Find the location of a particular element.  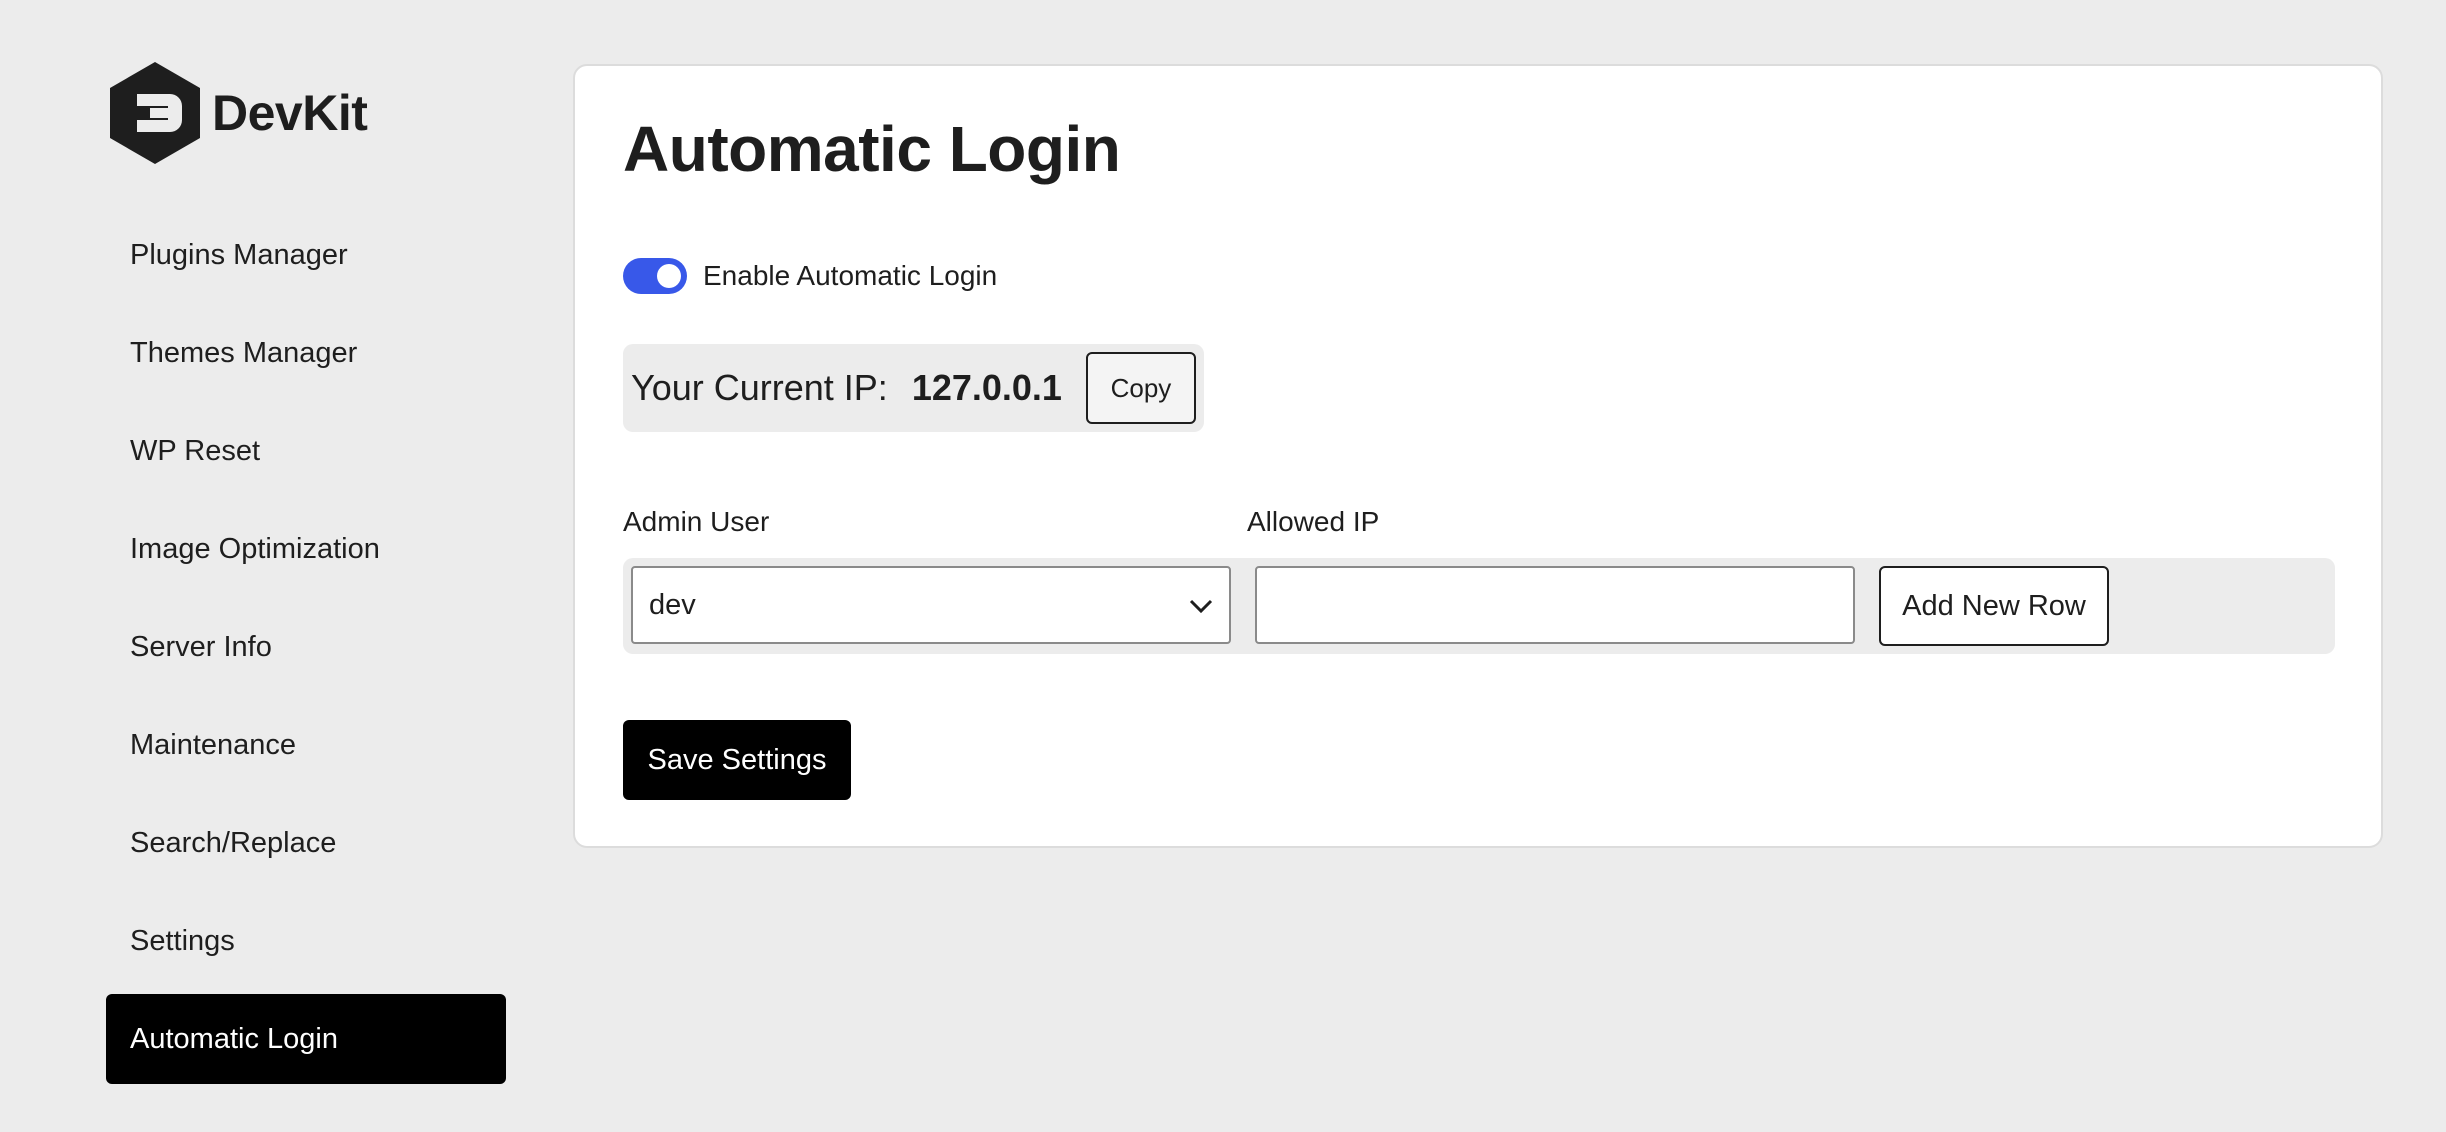

sidebar-item-settings: Settings is located at coordinates (306, 941).